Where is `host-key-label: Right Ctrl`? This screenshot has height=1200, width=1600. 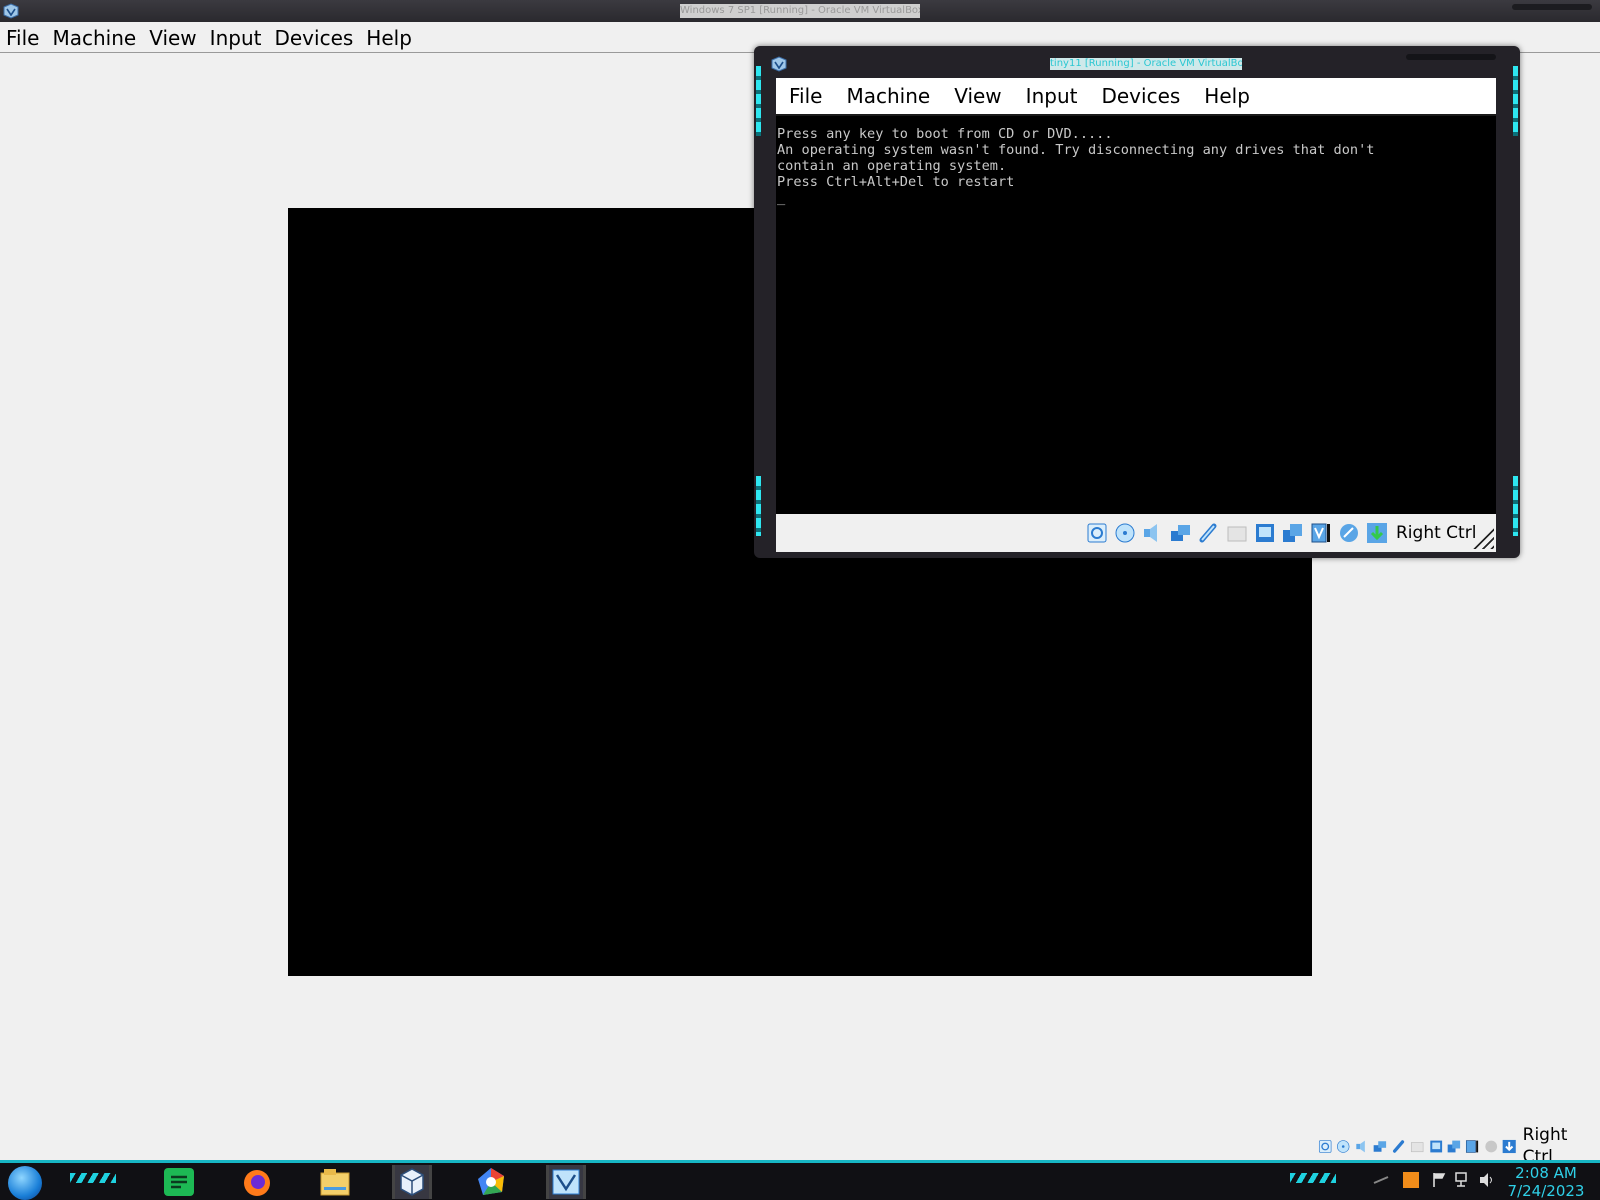 host-key-label: Right Ctrl is located at coordinates (1436, 533).